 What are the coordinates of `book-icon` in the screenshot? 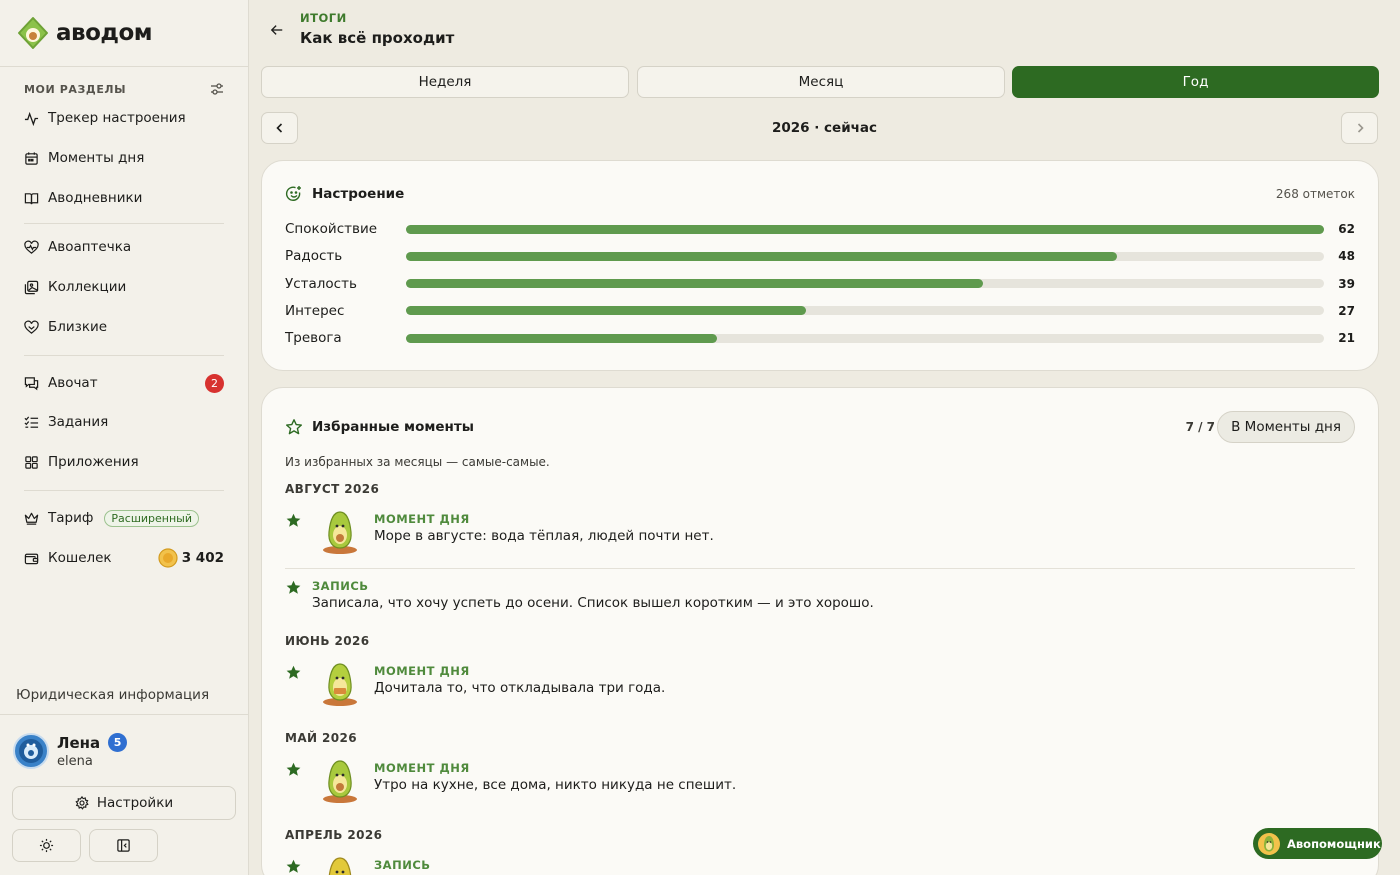 It's located at (31, 198).